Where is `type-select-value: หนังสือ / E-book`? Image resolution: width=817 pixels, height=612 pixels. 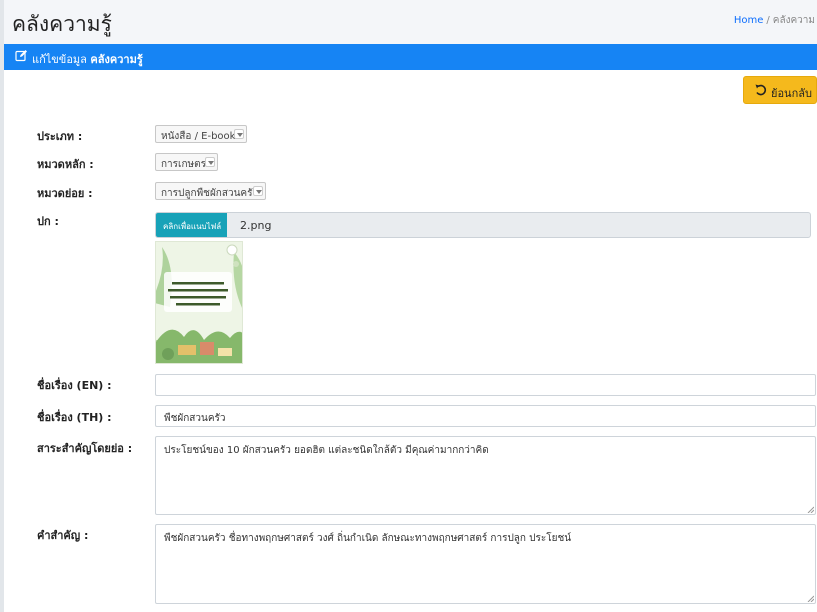 type-select-value: หนังสือ / E-book is located at coordinates (198, 136).